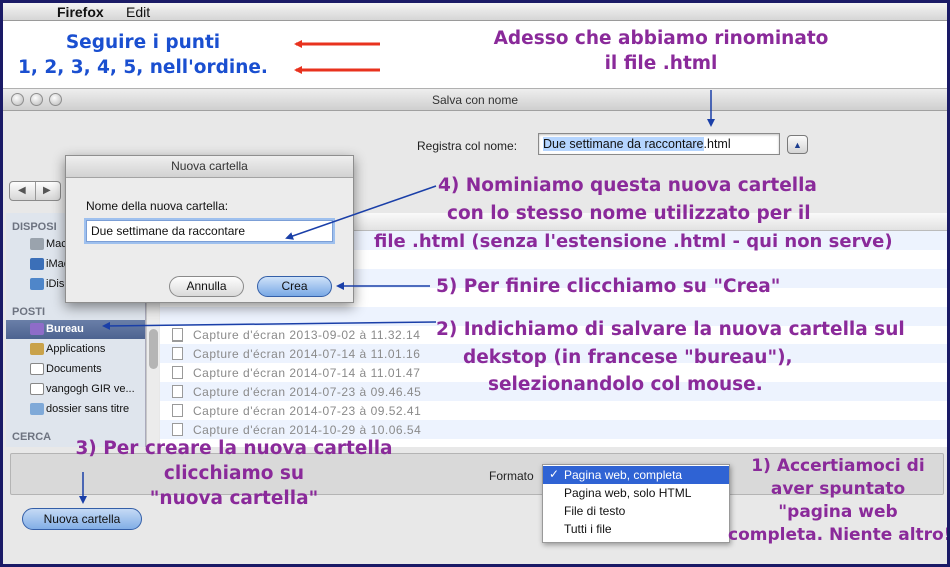 This screenshot has width=950, height=567. I want to click on note-step4-line1: 4) Nominiamo questa nuova cartella, so click(627, 185).